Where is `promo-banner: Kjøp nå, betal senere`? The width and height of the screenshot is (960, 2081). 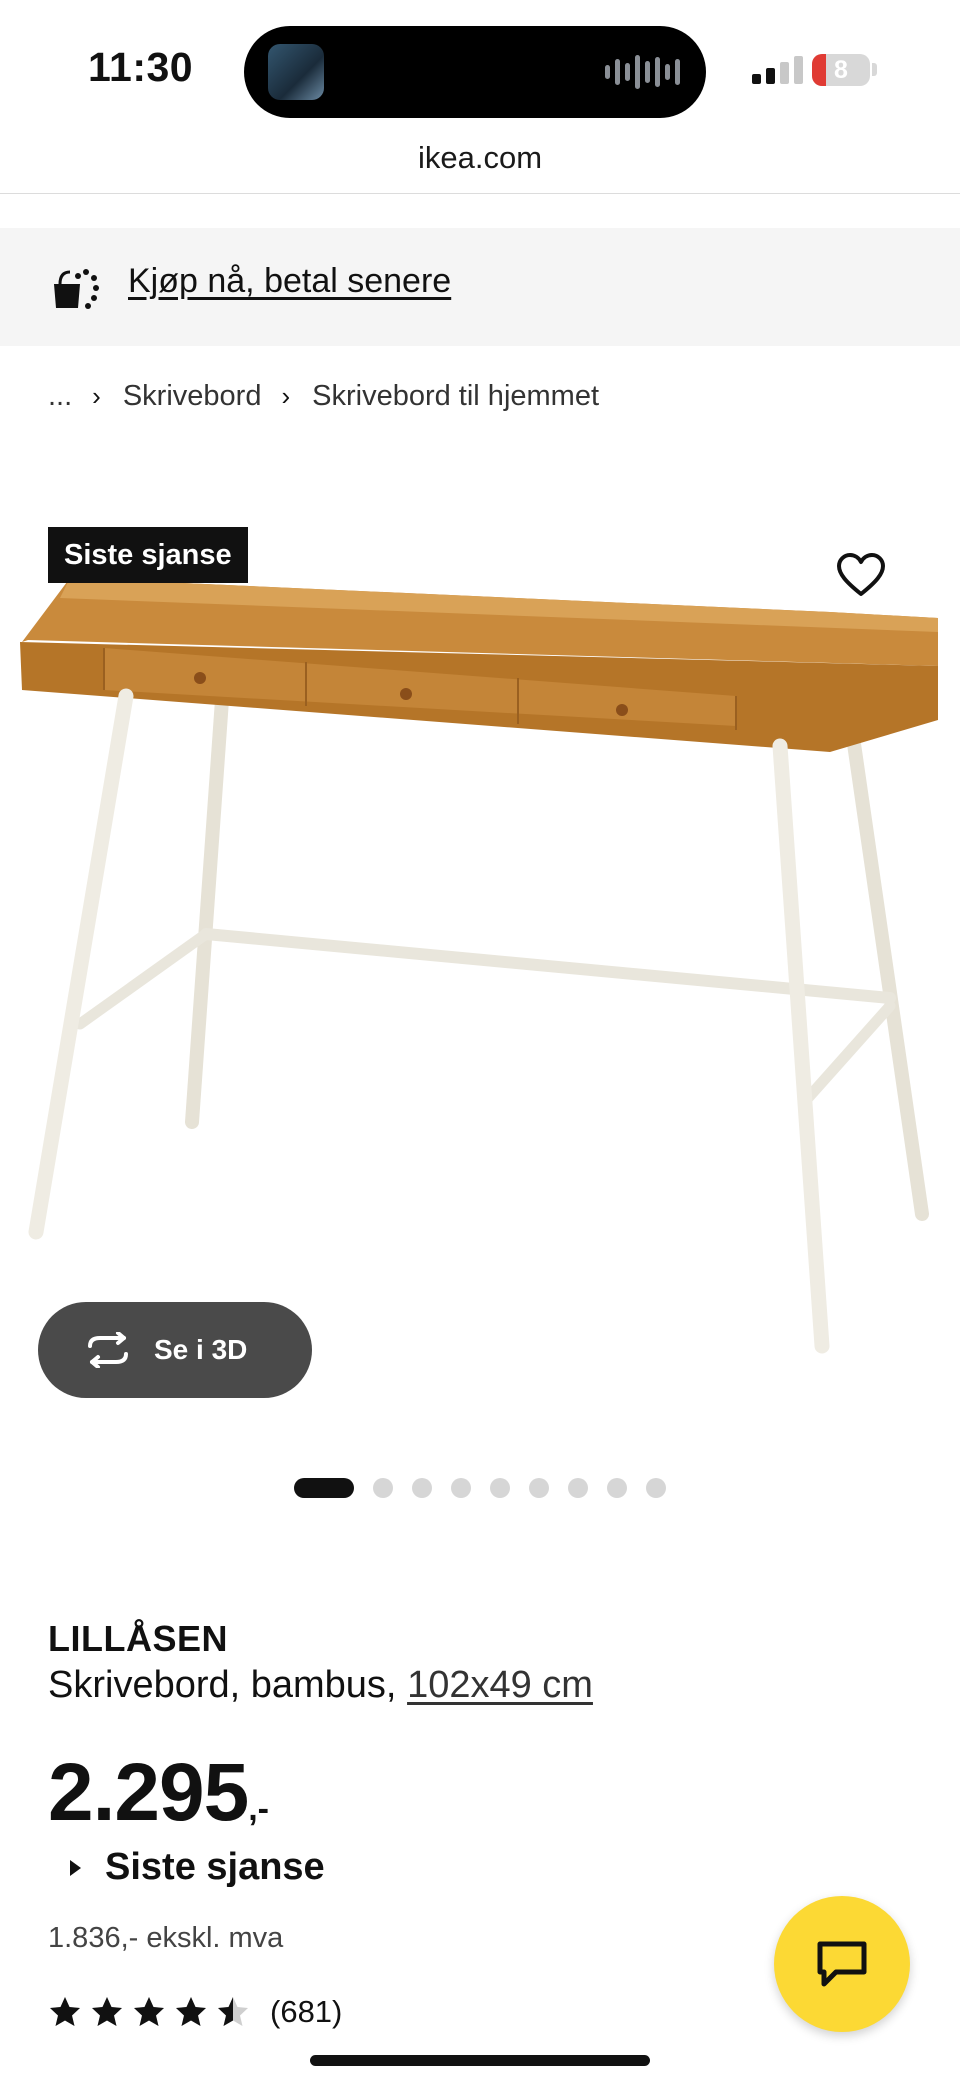 promo-banner: Kjøp nå, betal senere is located at coordinates (480, 287).